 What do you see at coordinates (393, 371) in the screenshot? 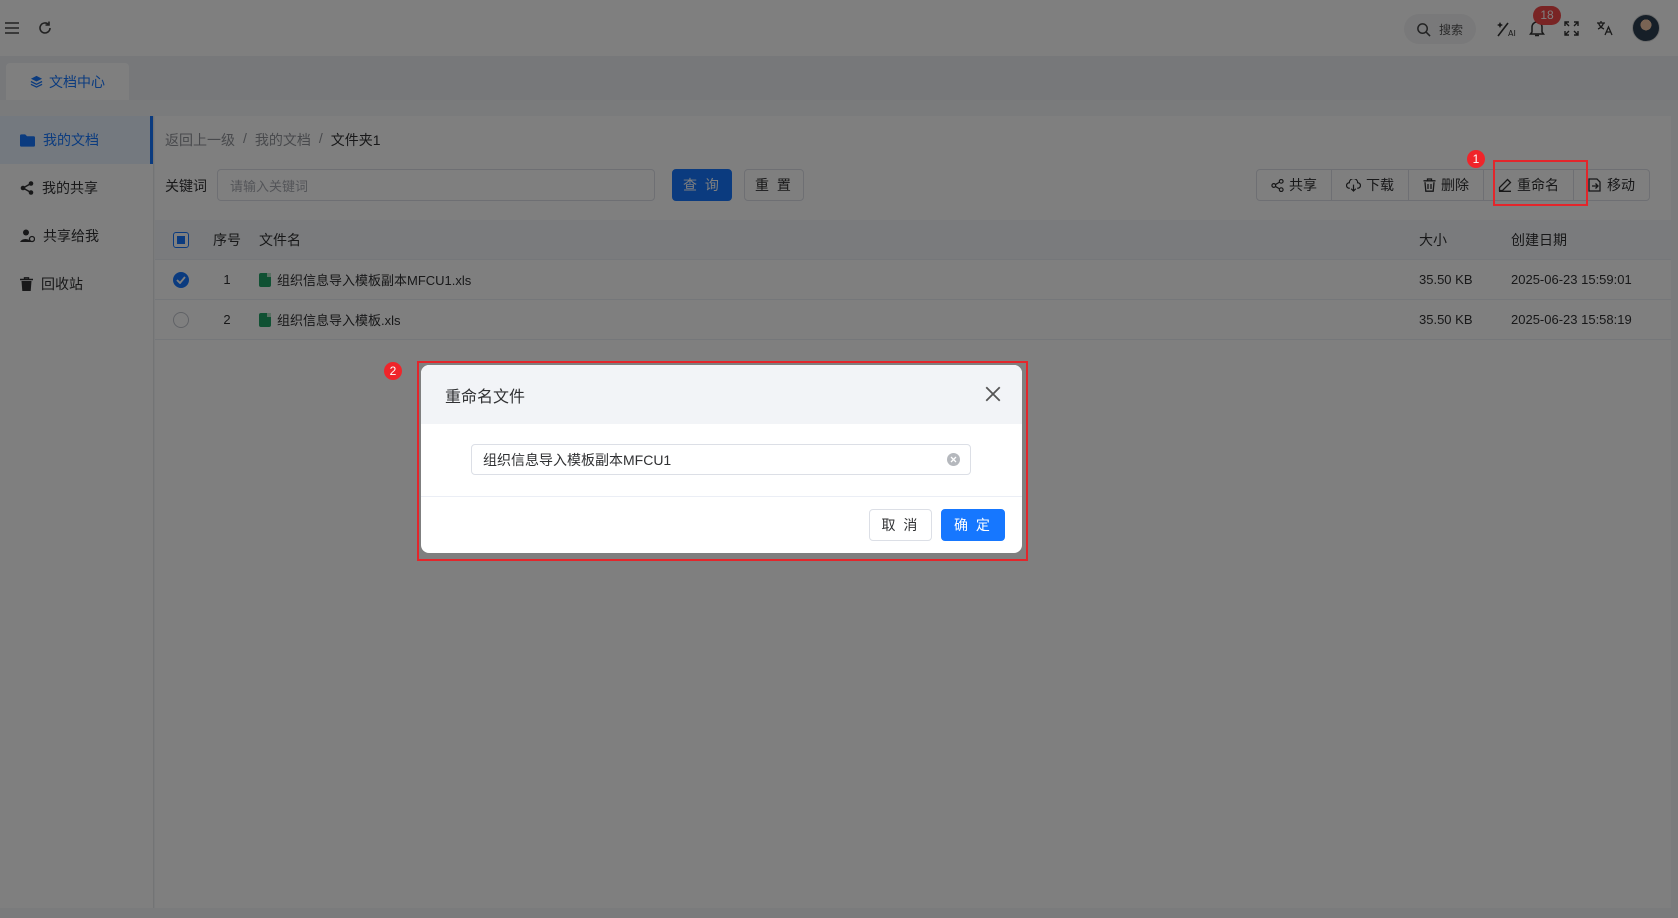
I see `annotation-marker-2: 2` at bounding box center [393, 371].